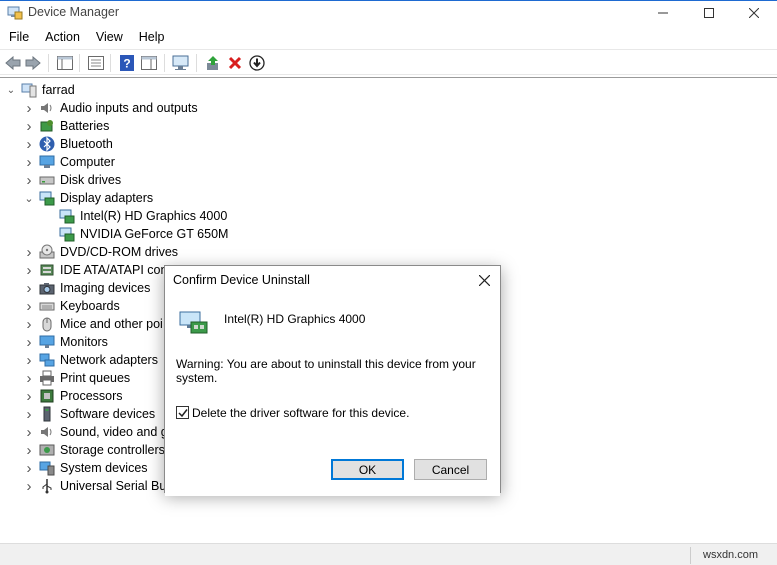 The image size is (777, 565). I want to click on delete-driver-checkbox, so click(182, 412).